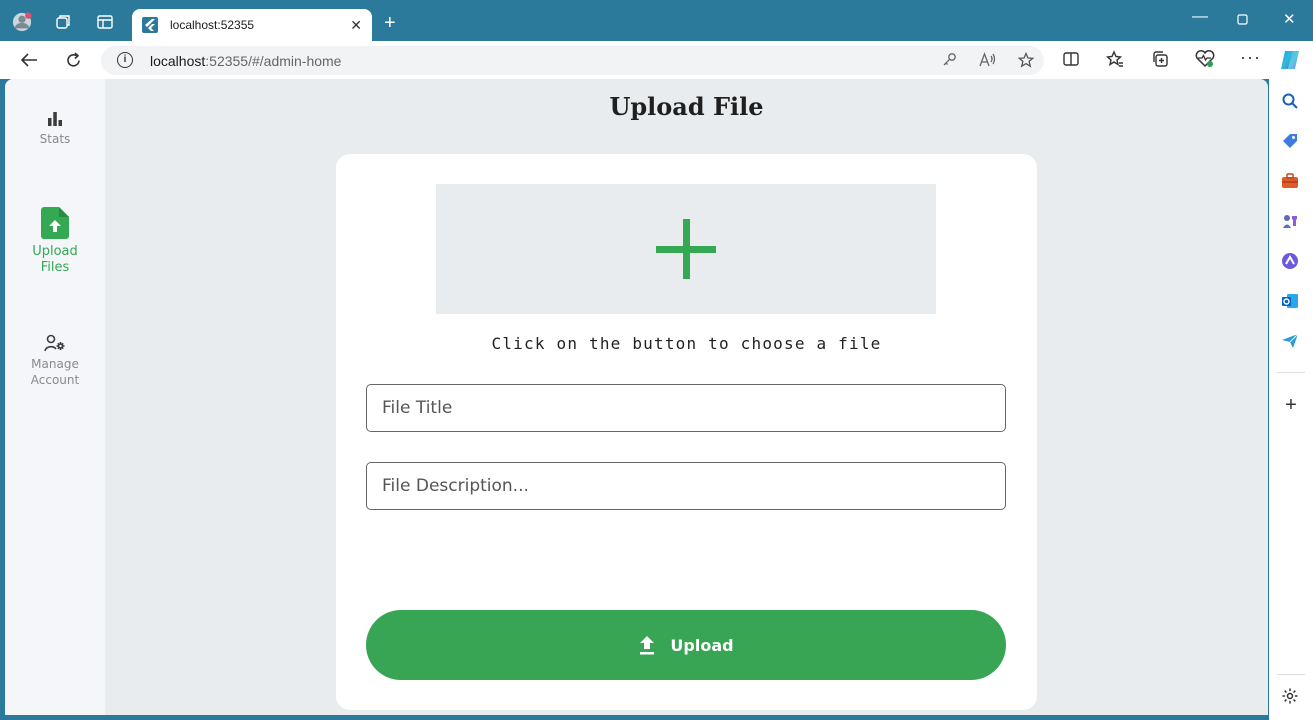 Image resolution: width=1313 pixels, height=720 pixels. Describe the element at coordinates (1289, 19) in the screenshot. I see `close-window-icon: ✕` at that location.